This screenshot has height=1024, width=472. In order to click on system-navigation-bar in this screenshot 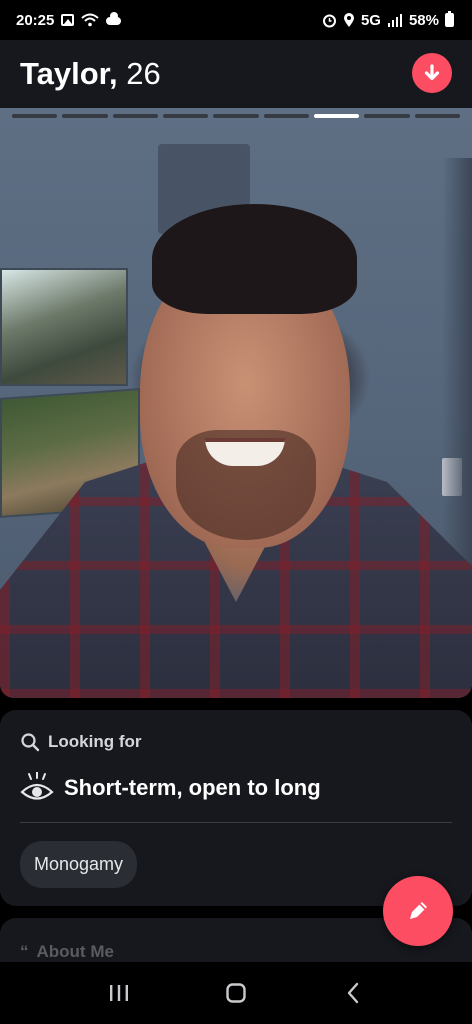, I will do `click(236, 993)`.